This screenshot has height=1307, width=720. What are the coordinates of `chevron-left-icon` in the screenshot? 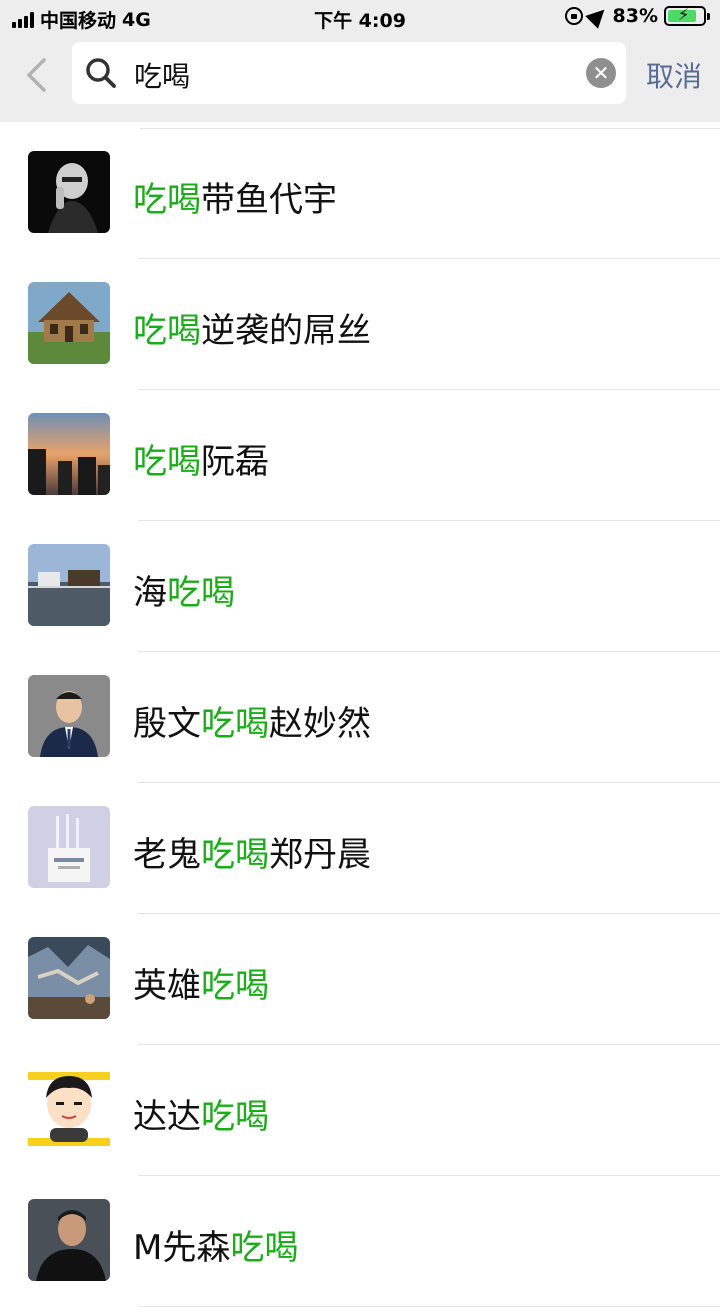 It's located at (36, 75).